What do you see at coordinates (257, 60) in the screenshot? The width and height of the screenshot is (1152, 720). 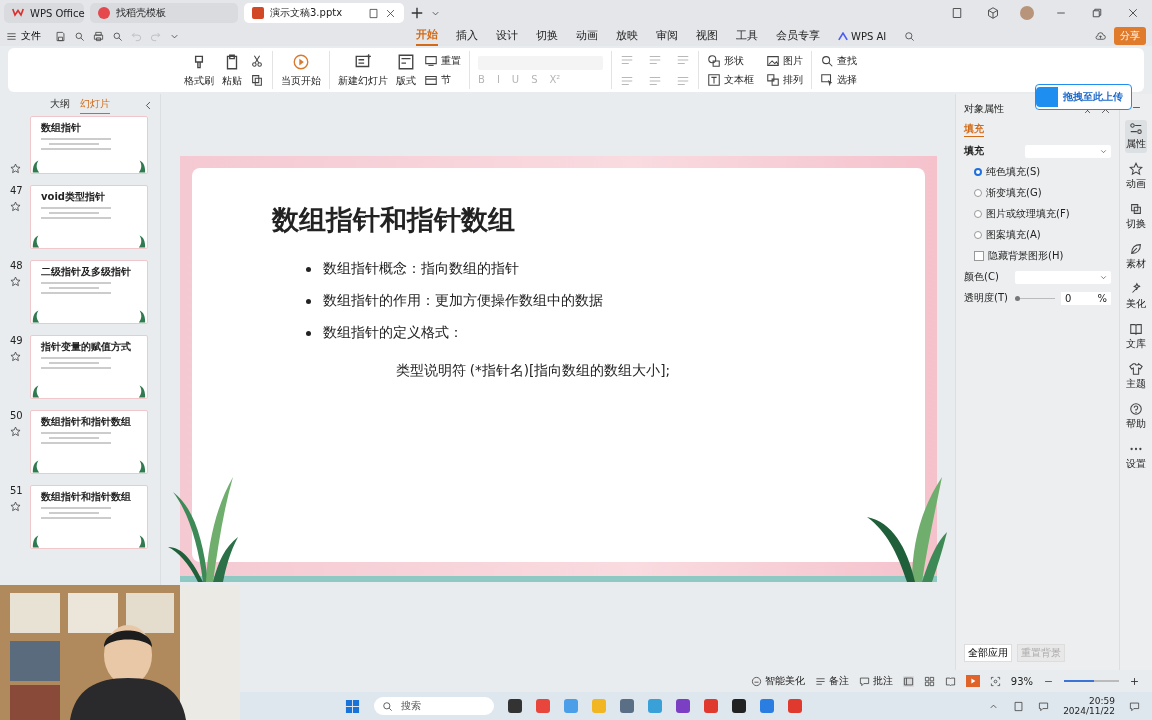 I see `cut-icon` at bounding box center [257, 60].